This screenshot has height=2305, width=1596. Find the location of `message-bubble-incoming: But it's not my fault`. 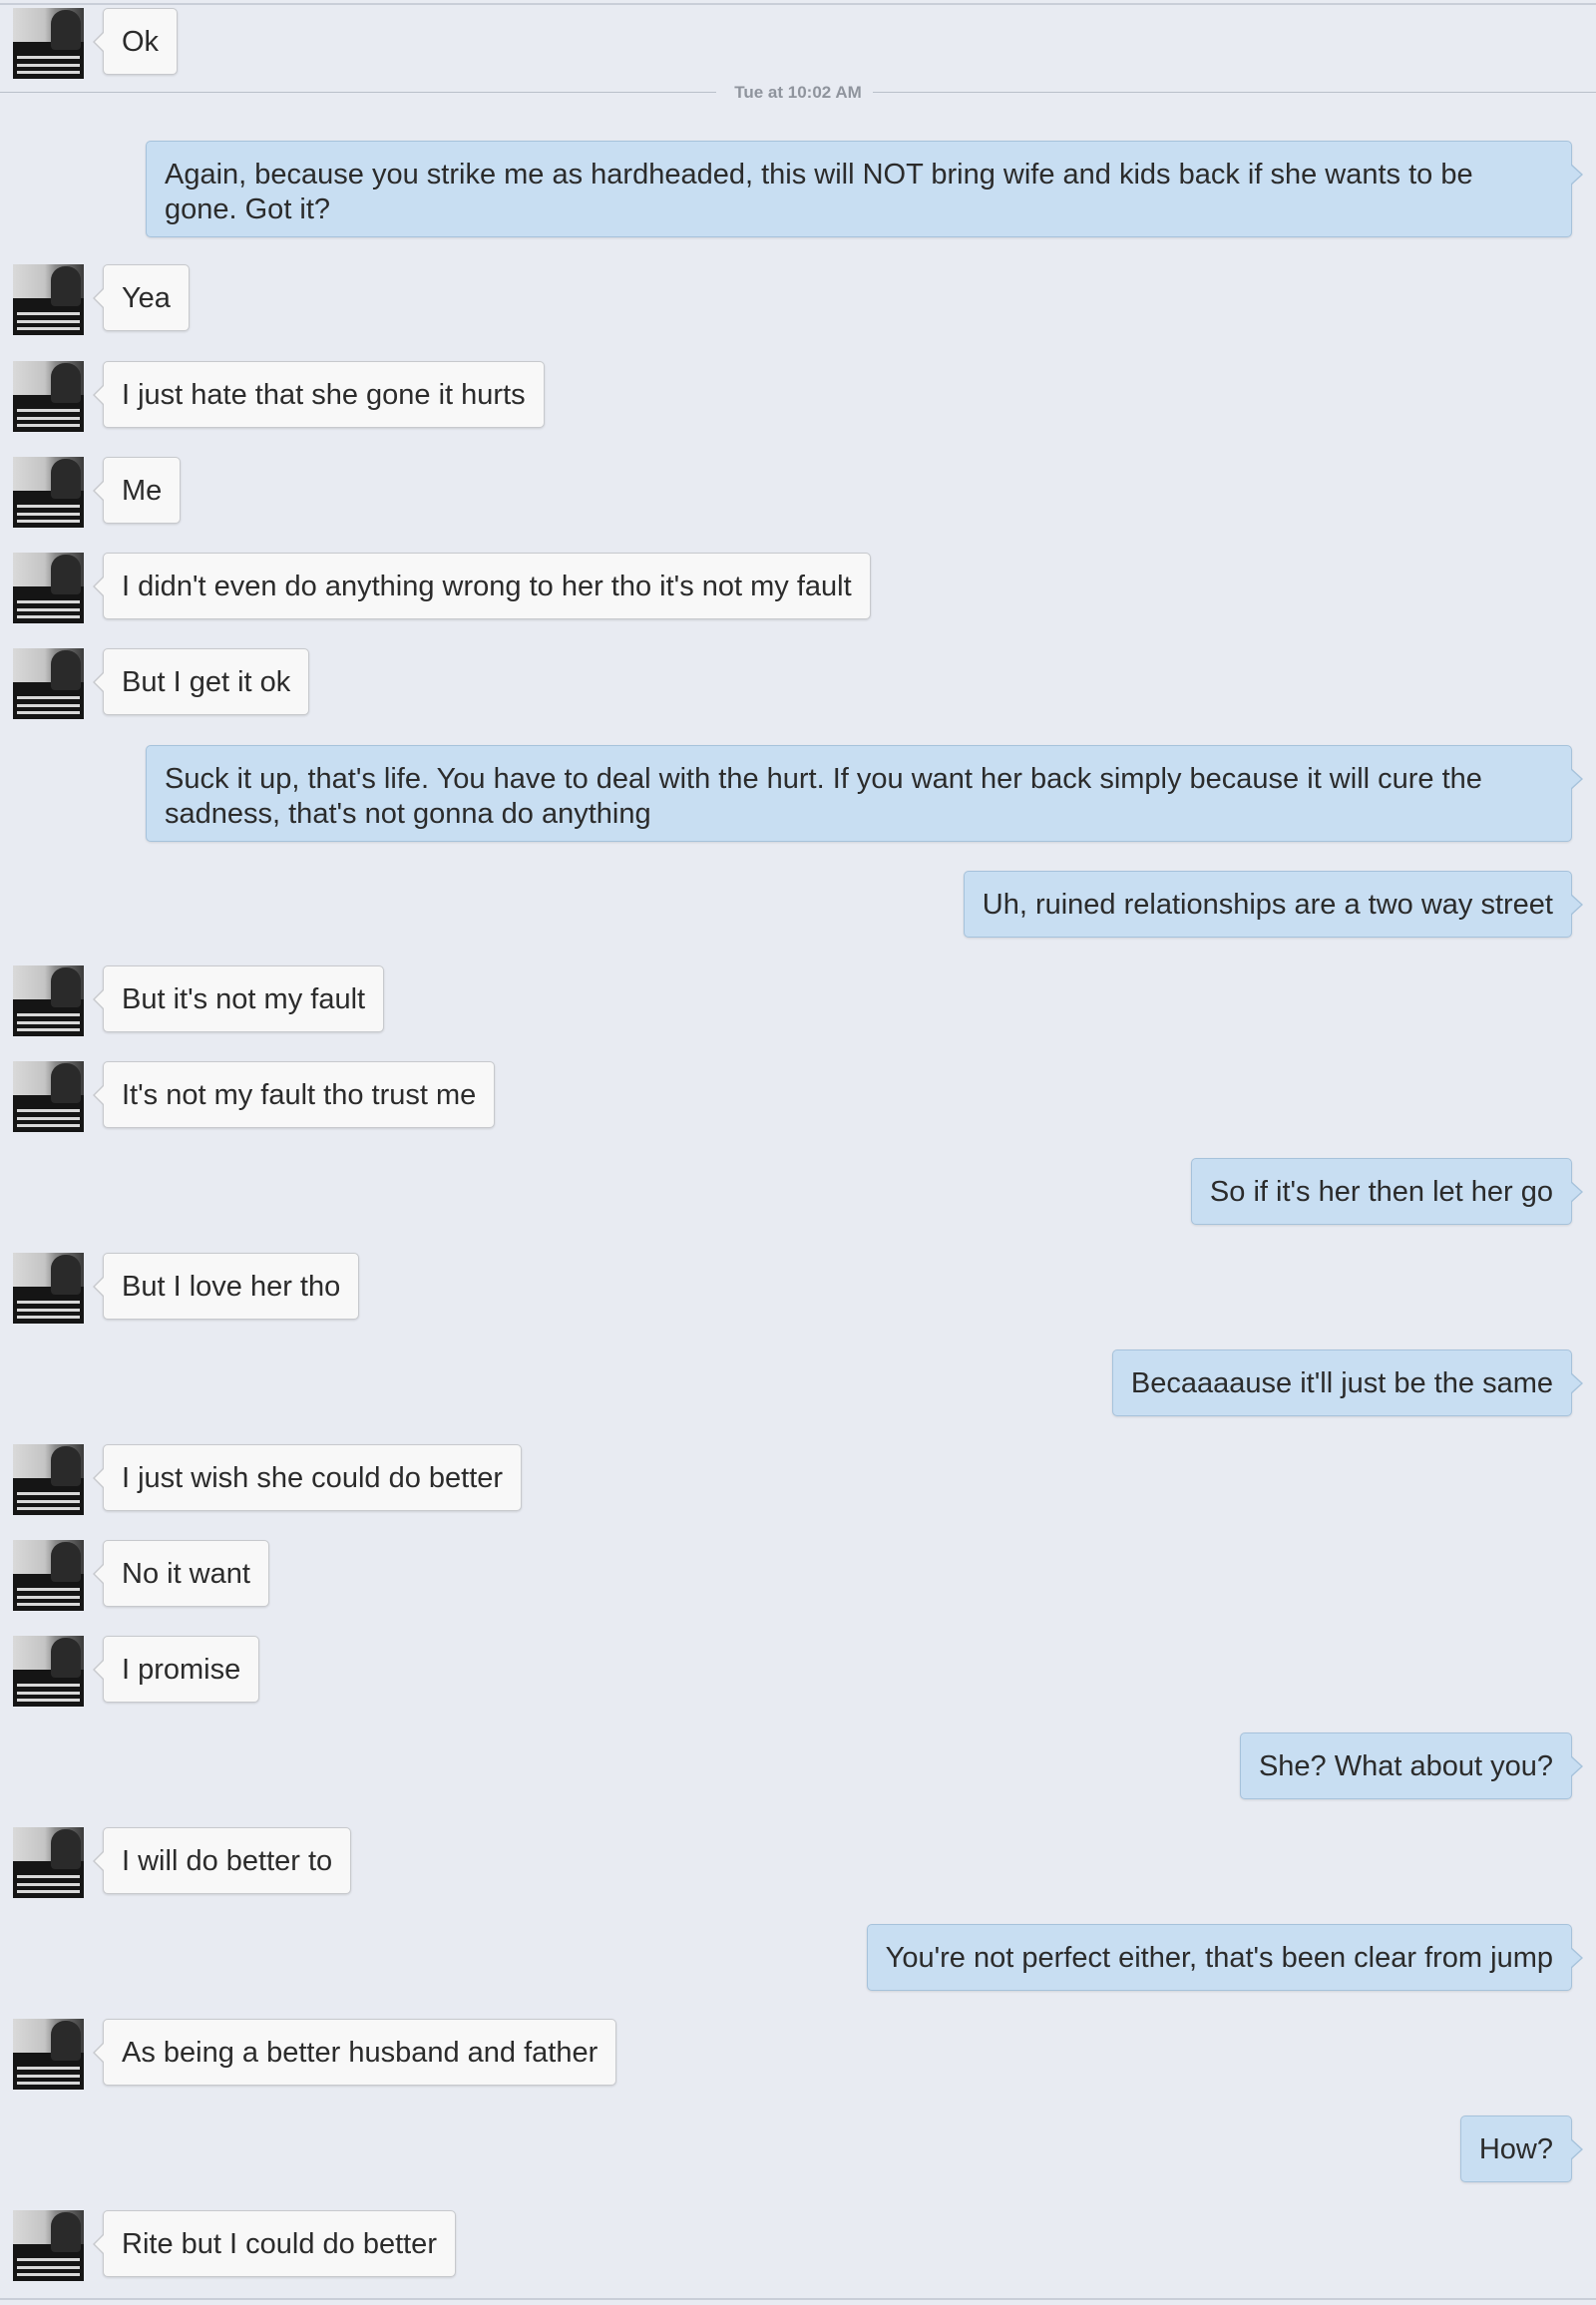

message-bubble-incoming: But it's not my fault is located at coordinates (238, 998).